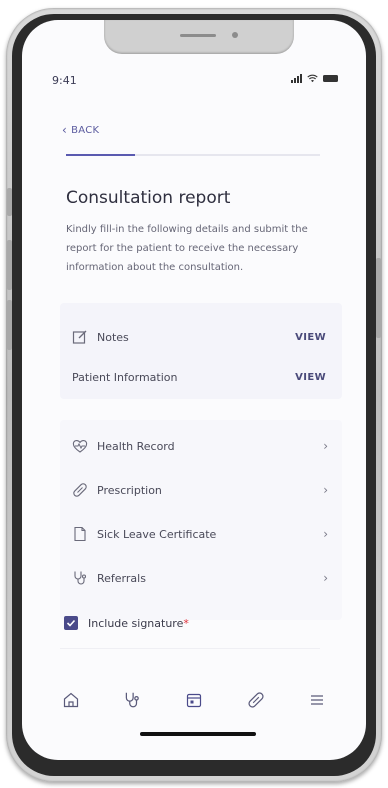  What do you see at coordinates (80, 446) in the screenshot?
I see `heart-pulse-icon` at bounding box center [80, 446].